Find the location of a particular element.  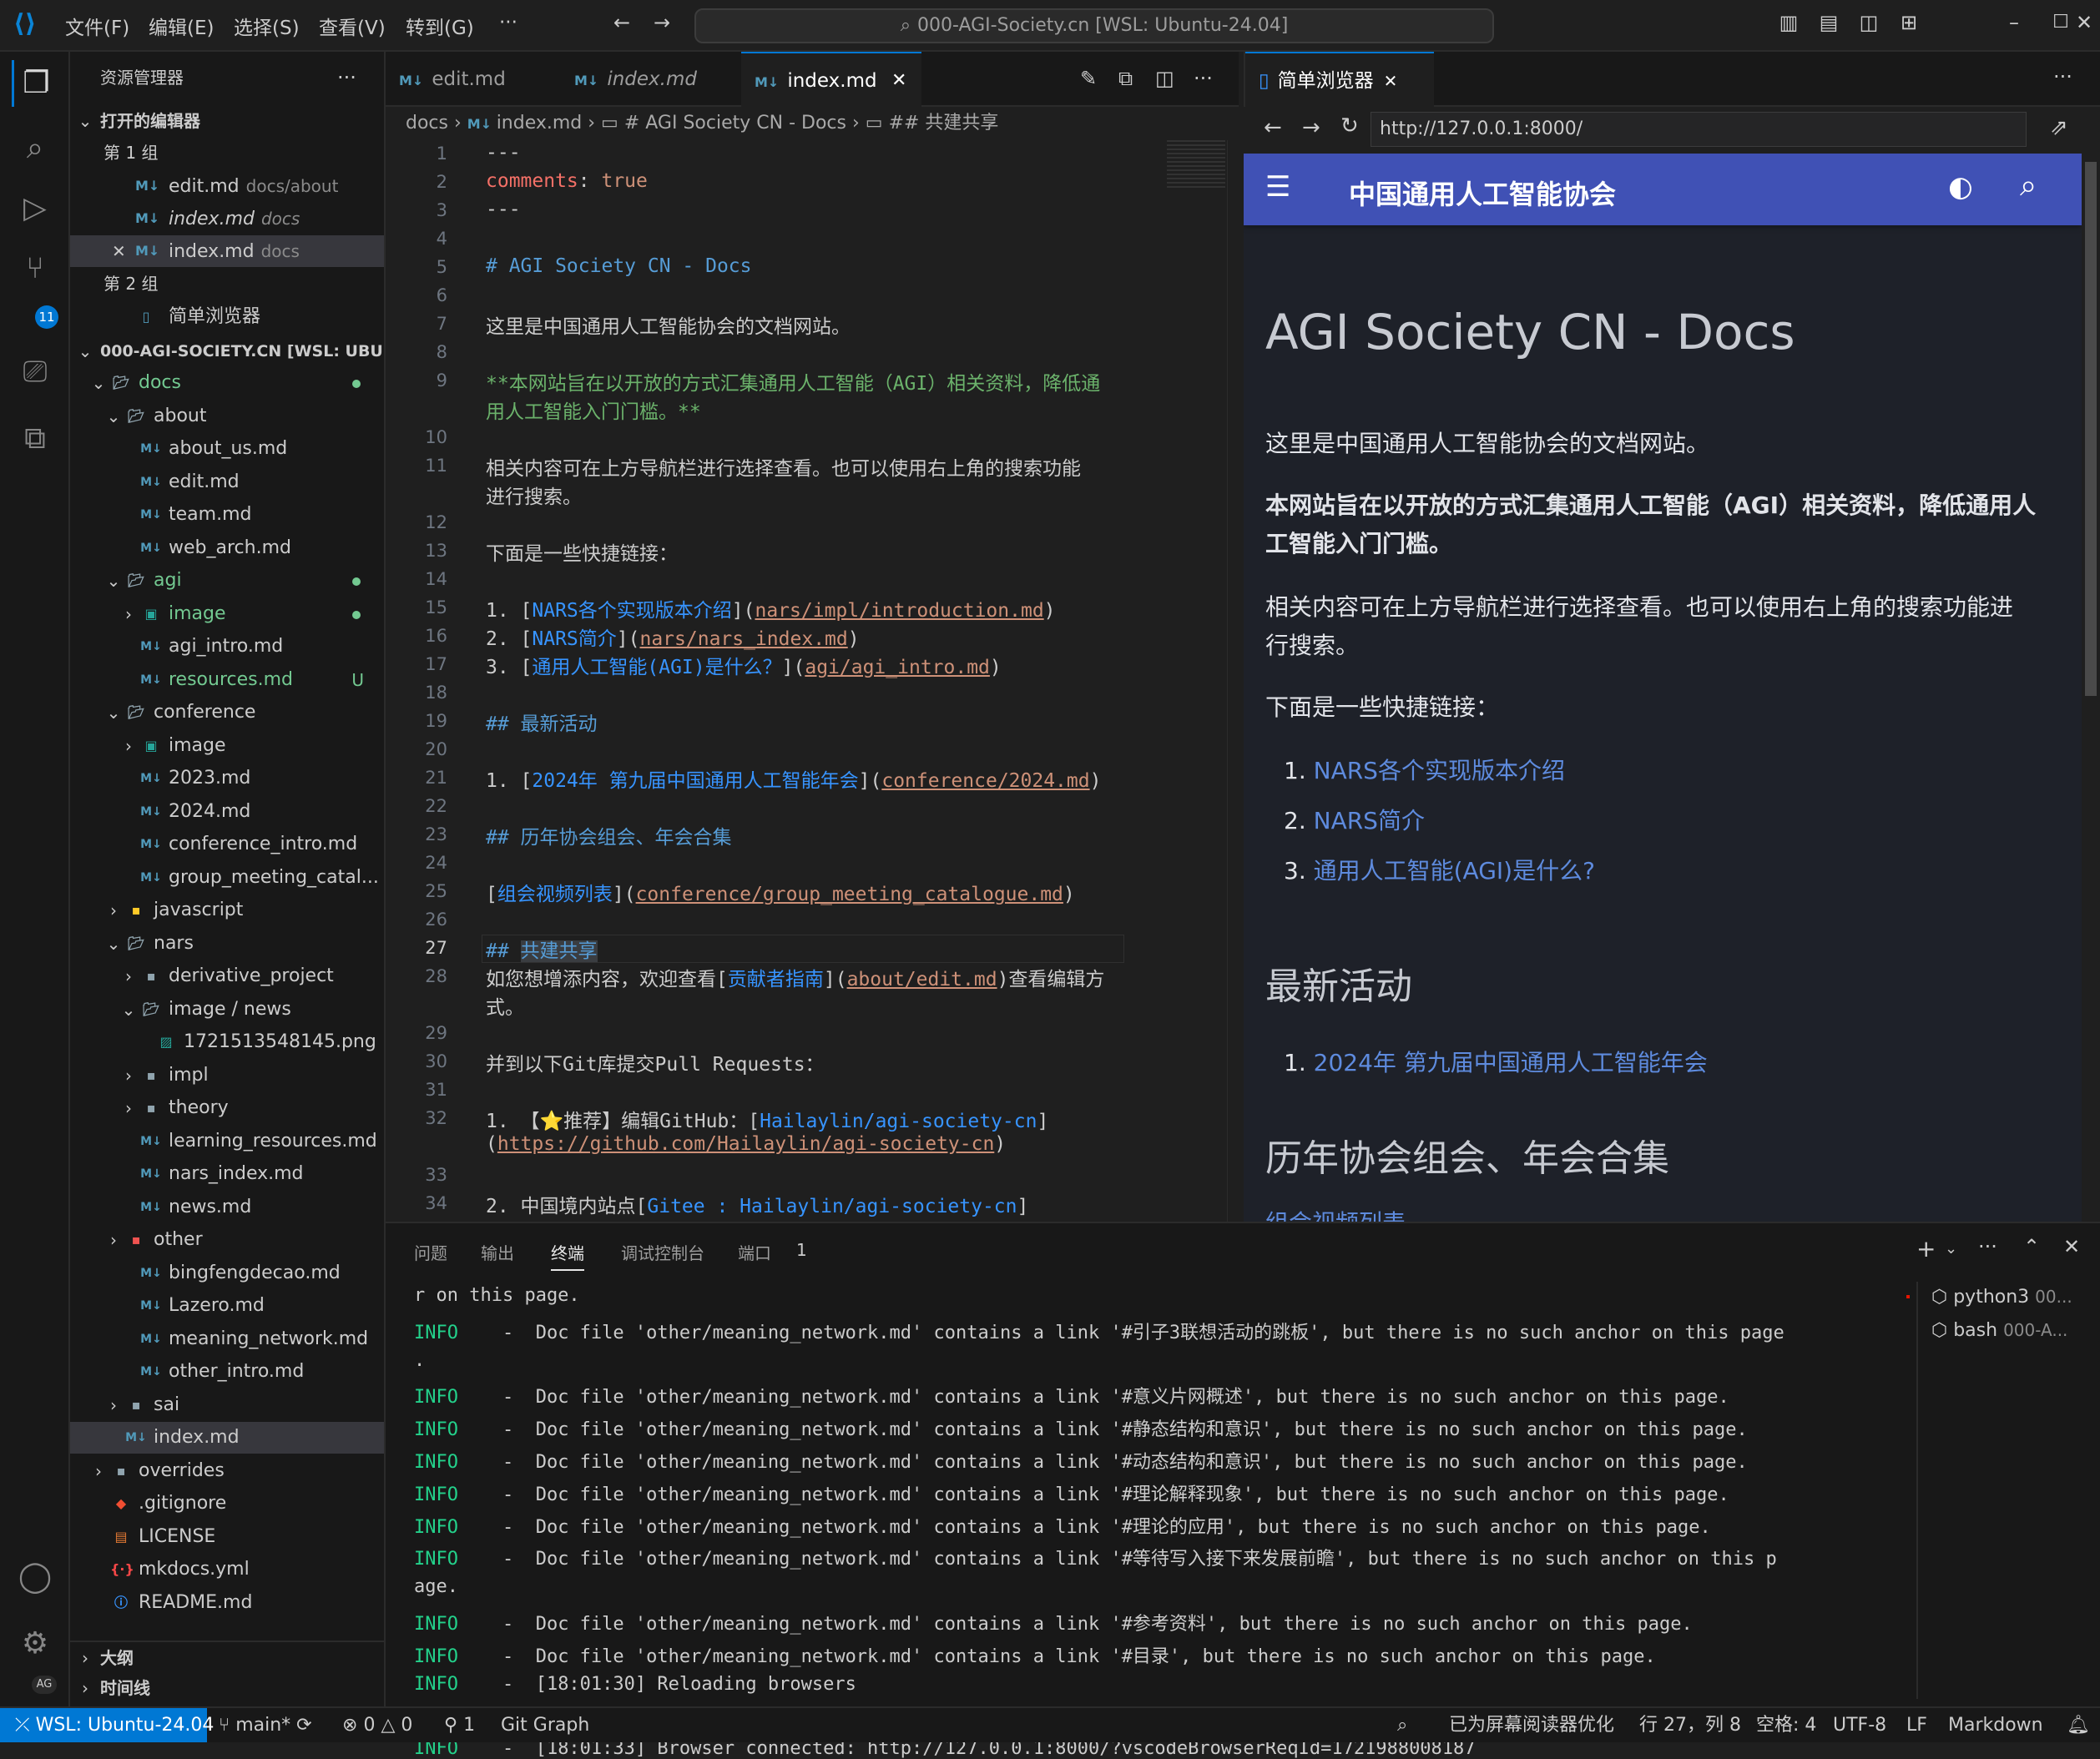

tree-item: ⌄ 📂︎ agi is located at coordinates (227, 581).